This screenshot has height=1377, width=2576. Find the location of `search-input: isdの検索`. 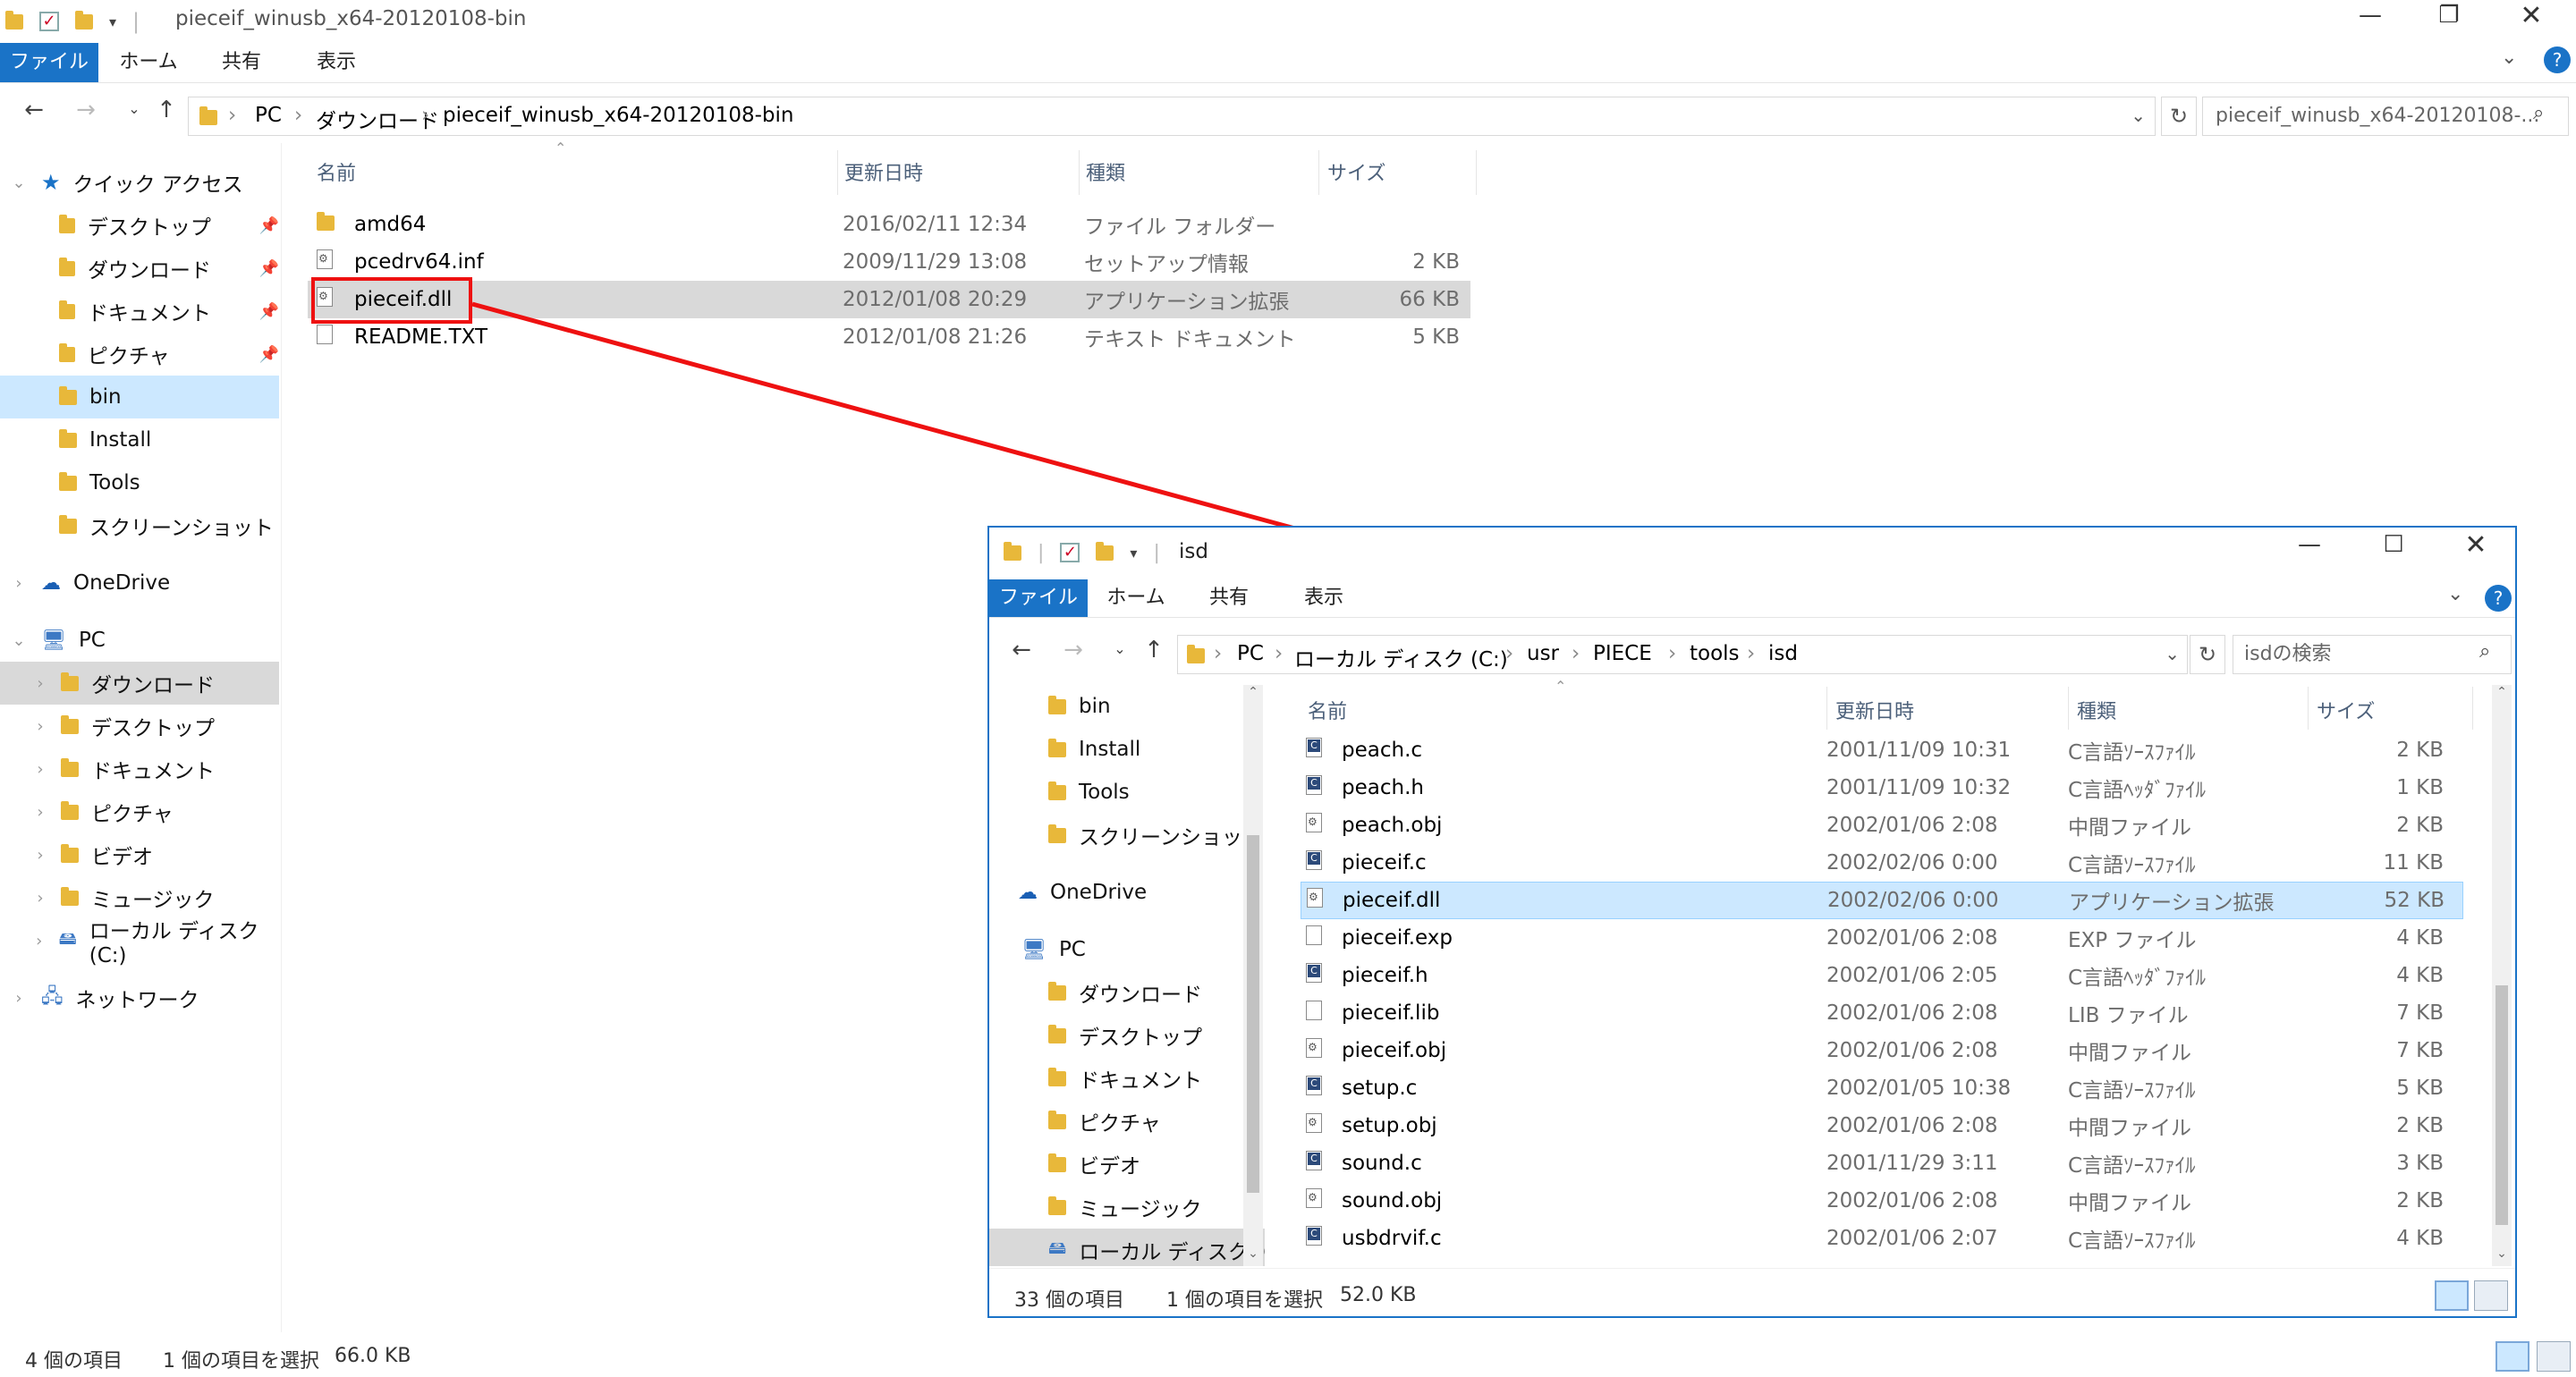

search-input: isdの検索 is located at coordinates (2372, 654).